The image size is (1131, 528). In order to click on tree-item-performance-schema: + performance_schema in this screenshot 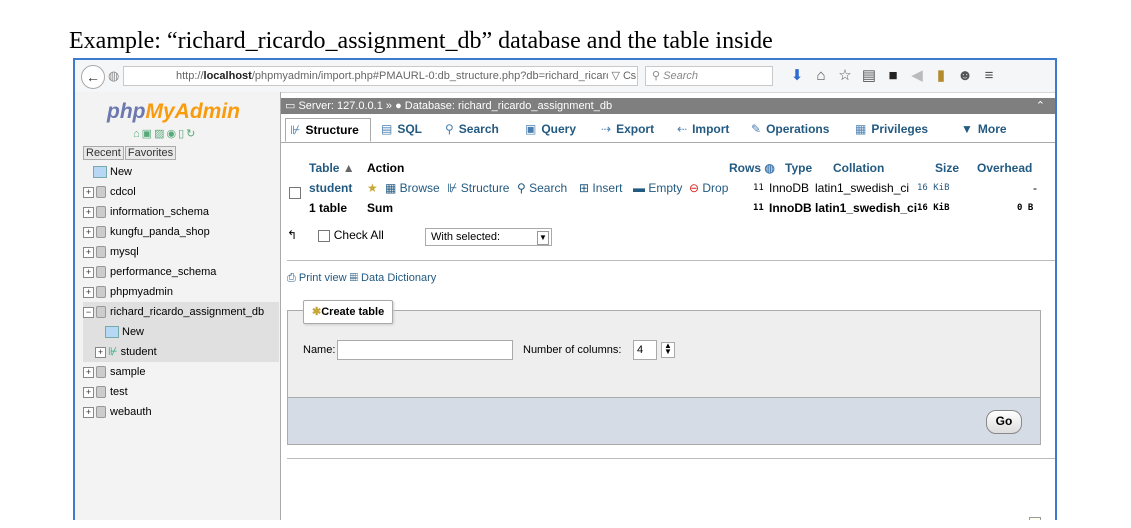, I will do `click(181, 272)`.